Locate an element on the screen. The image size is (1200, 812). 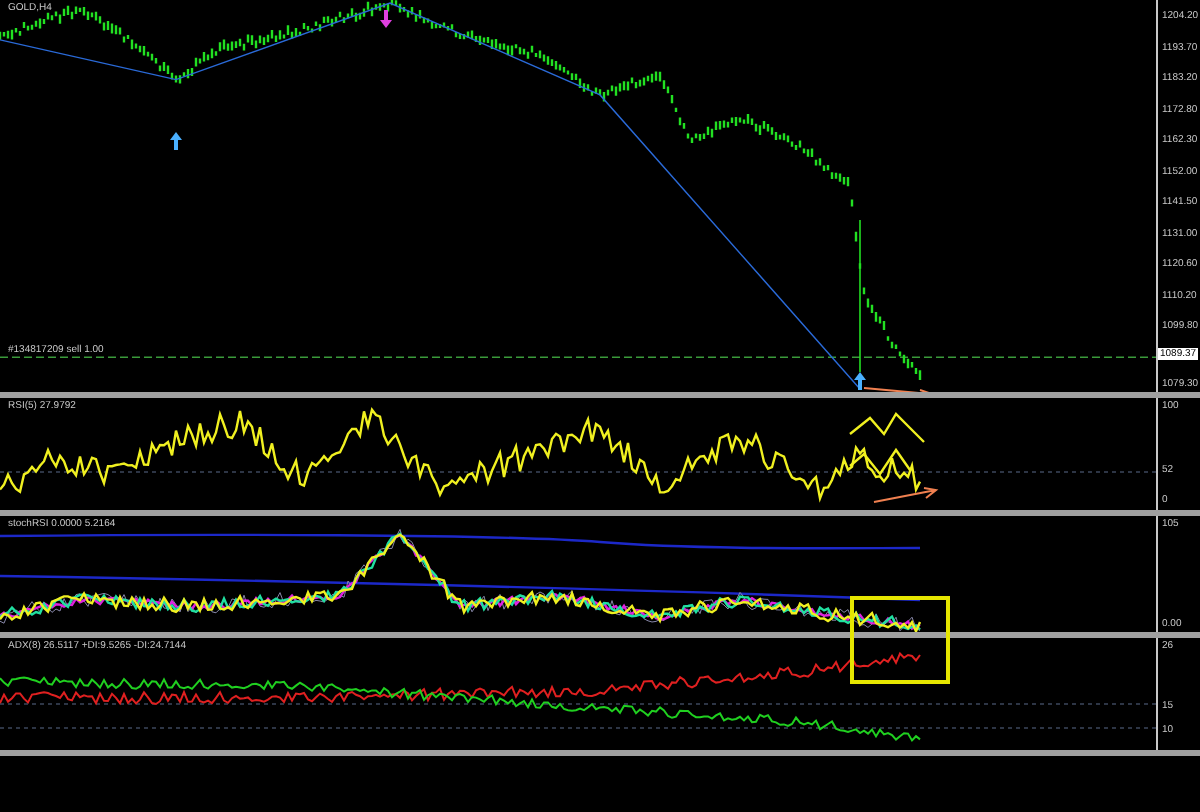
trend-arrow is located at coordinates (906, 495).